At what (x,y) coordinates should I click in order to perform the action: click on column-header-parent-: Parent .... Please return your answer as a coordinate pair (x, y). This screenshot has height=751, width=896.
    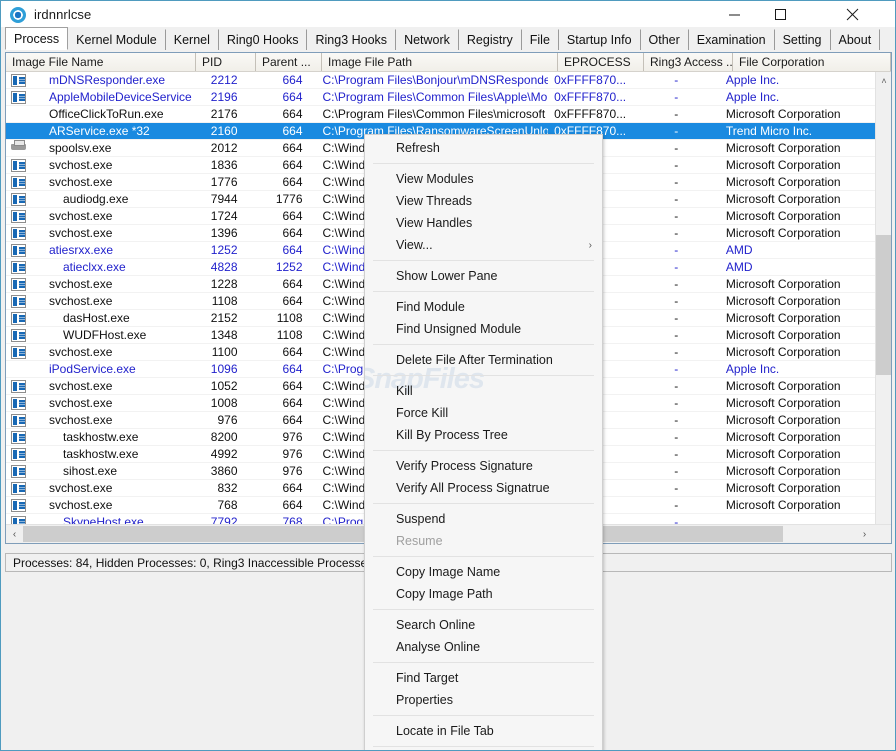
    Looking at the image, I should click on (289, 62).